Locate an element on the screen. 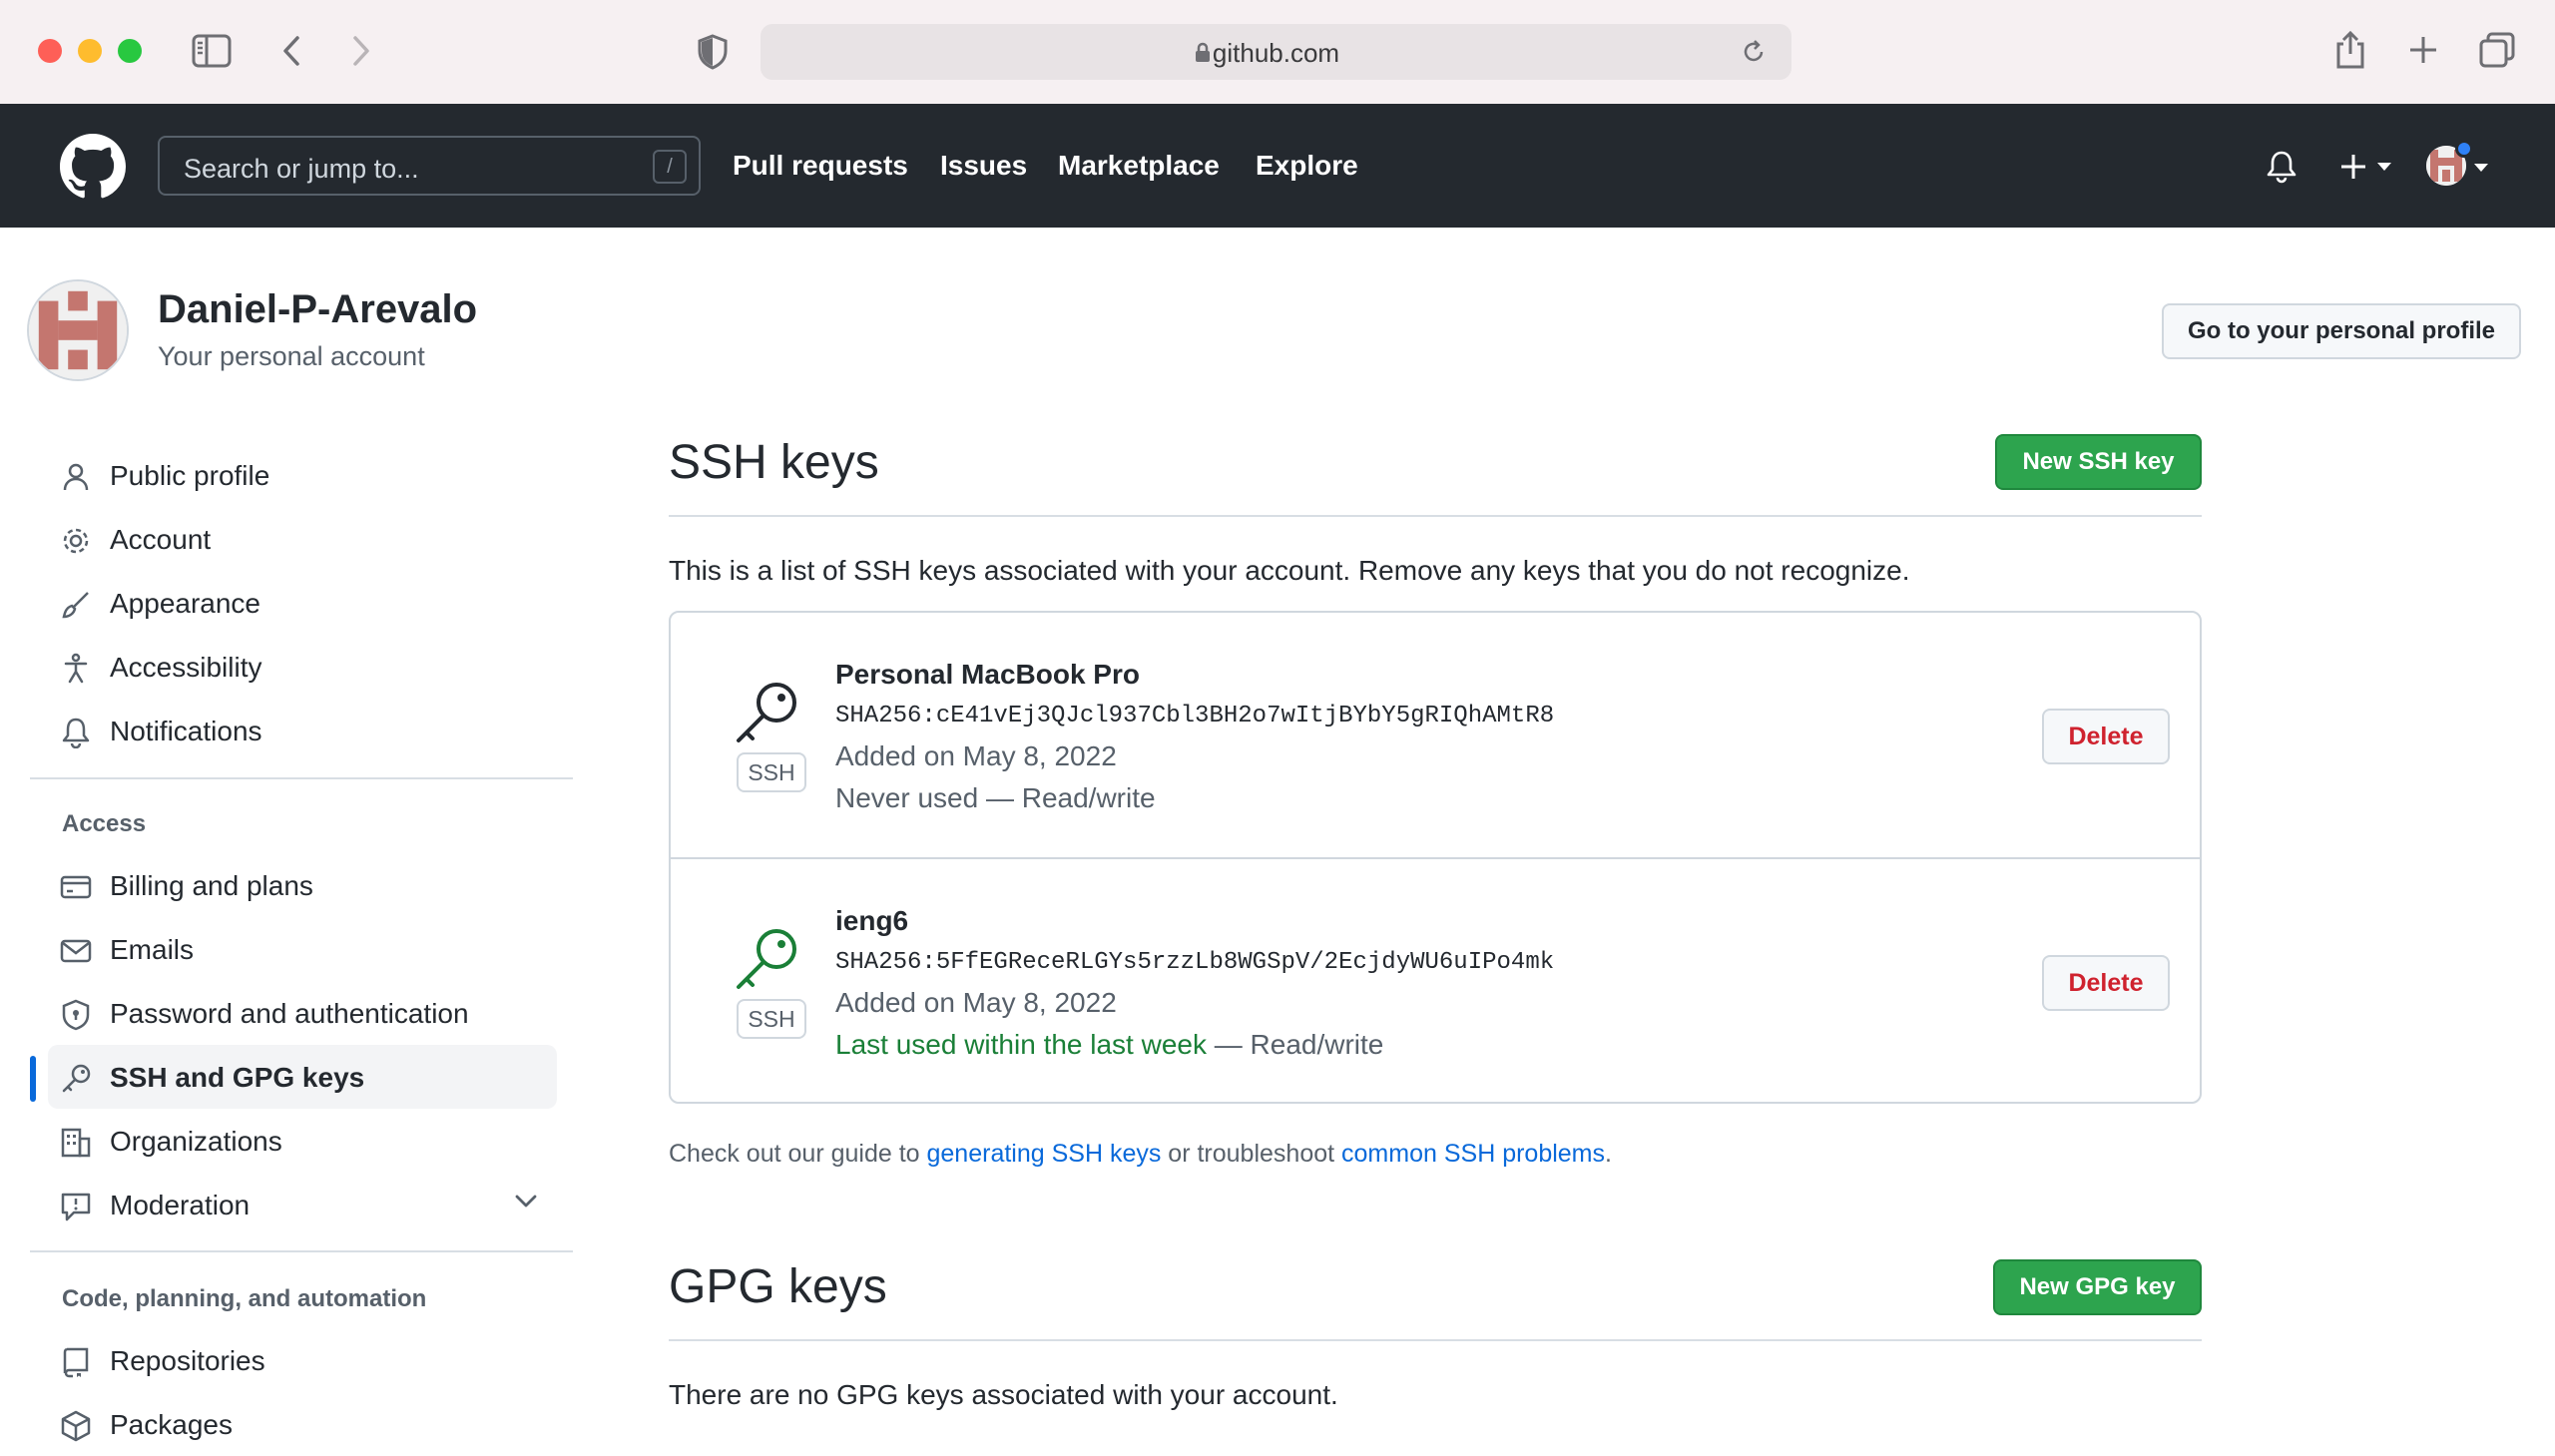 Image resolution: width=2555 pixels, height=1456 pixels. search-shortcut-badge: / is located at coordinates (670, 167).